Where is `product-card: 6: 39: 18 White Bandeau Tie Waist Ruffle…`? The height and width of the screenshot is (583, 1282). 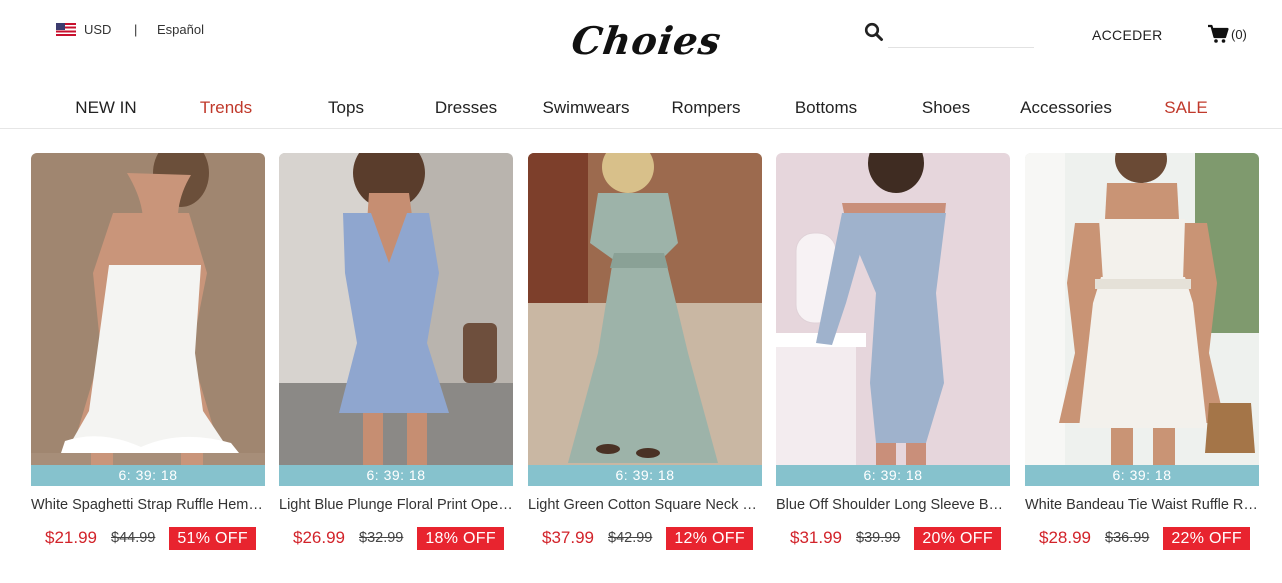
product-card: 6: 39: 18 White Bandeau Tie Waist Ruffle… is located at coordinates (1142, 351).